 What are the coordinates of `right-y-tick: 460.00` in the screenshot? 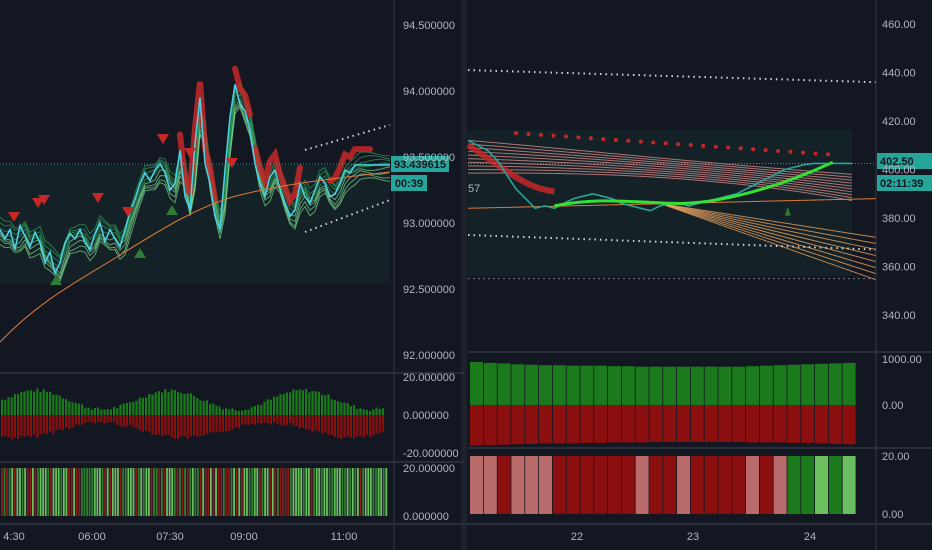 It's located at (899, 25).